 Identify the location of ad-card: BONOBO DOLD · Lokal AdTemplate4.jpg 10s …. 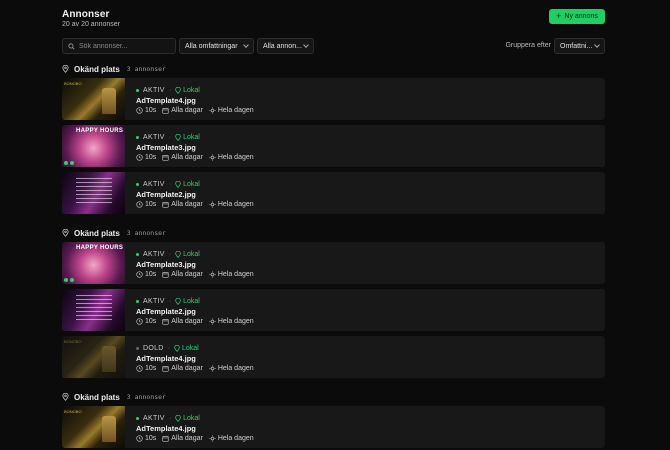
(333, 357).